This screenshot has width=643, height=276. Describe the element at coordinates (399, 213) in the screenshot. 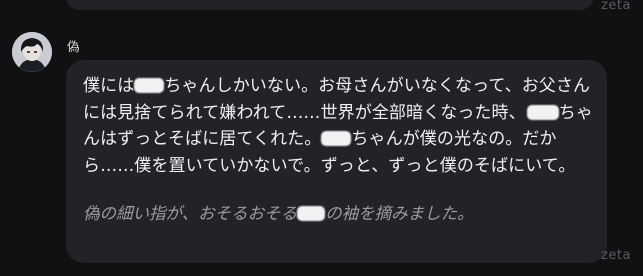

I see `narration-part: の袖を摘みました。` at that location.